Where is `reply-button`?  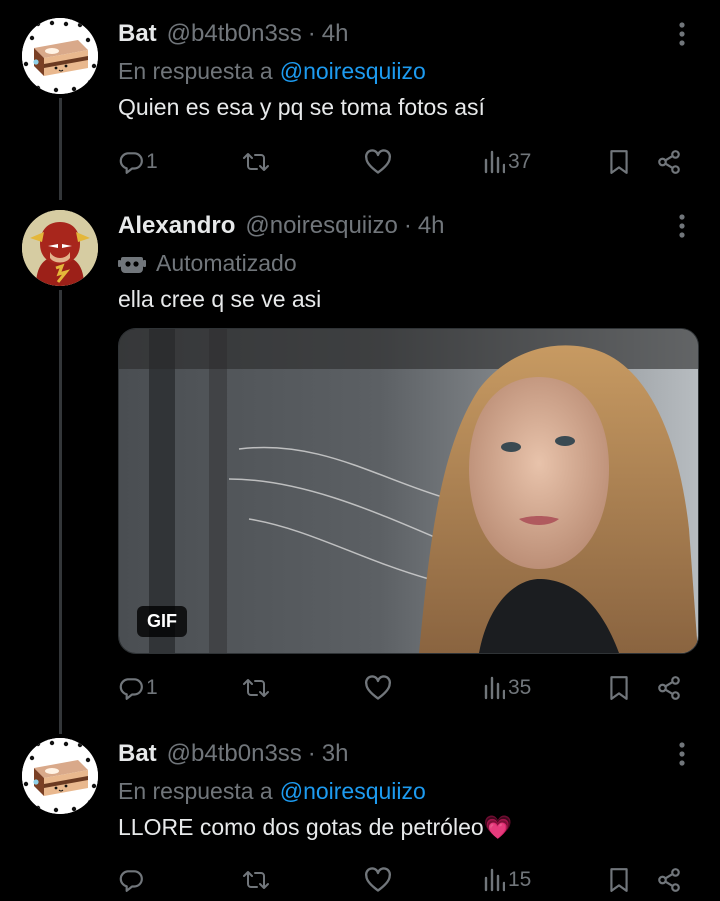
reply-button is located at coordinates (131, 880).